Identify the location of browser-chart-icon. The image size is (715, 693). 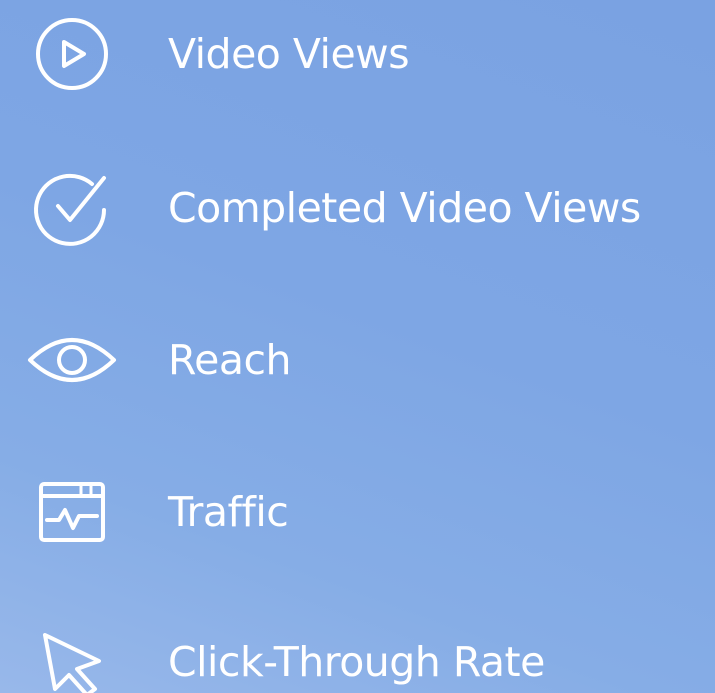
(72, 512).